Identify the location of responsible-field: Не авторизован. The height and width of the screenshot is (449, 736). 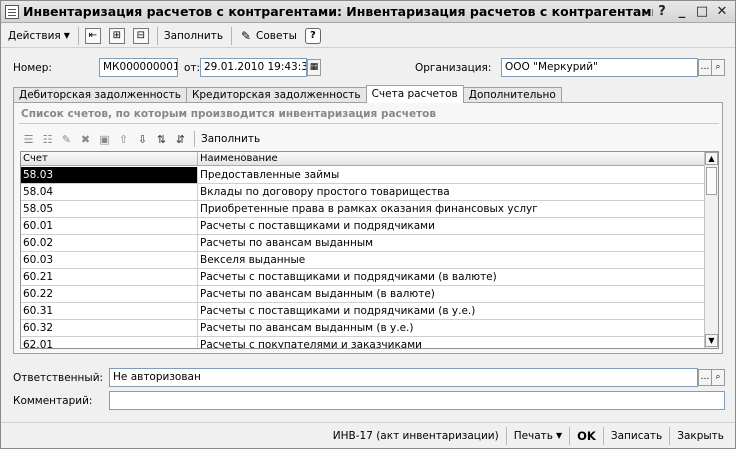
(403, 377).